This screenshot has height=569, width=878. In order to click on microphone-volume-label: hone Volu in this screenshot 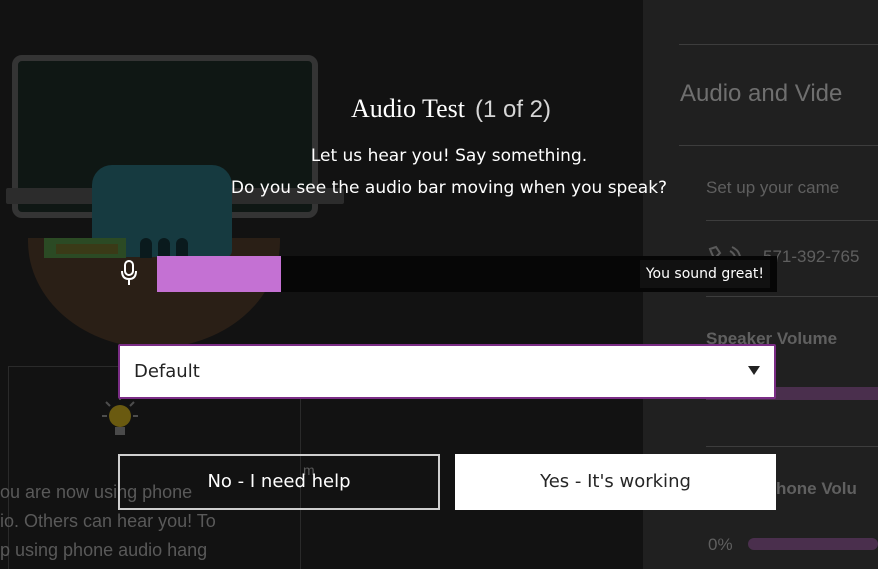, I will do `click(816, 488)`.